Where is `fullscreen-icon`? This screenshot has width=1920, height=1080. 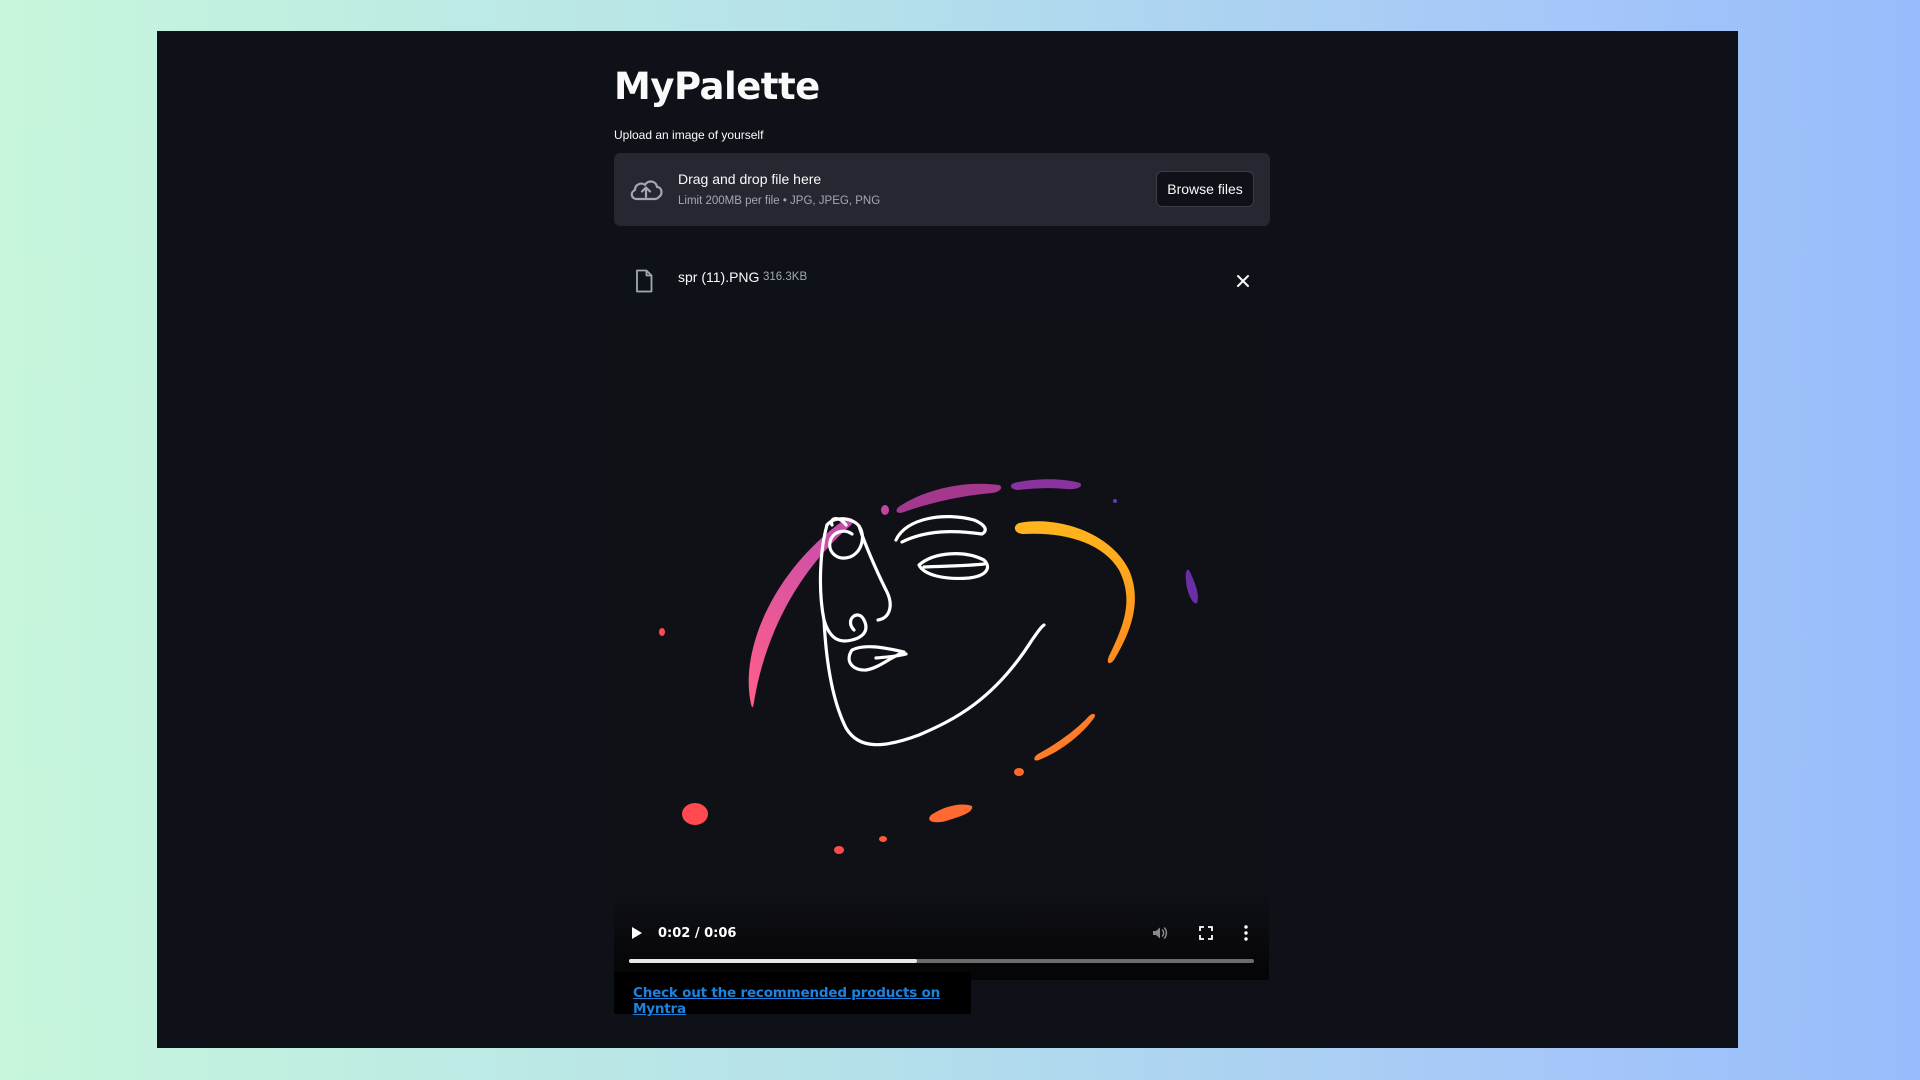
fullscreen-icon is located at coordinates (1206, 933).